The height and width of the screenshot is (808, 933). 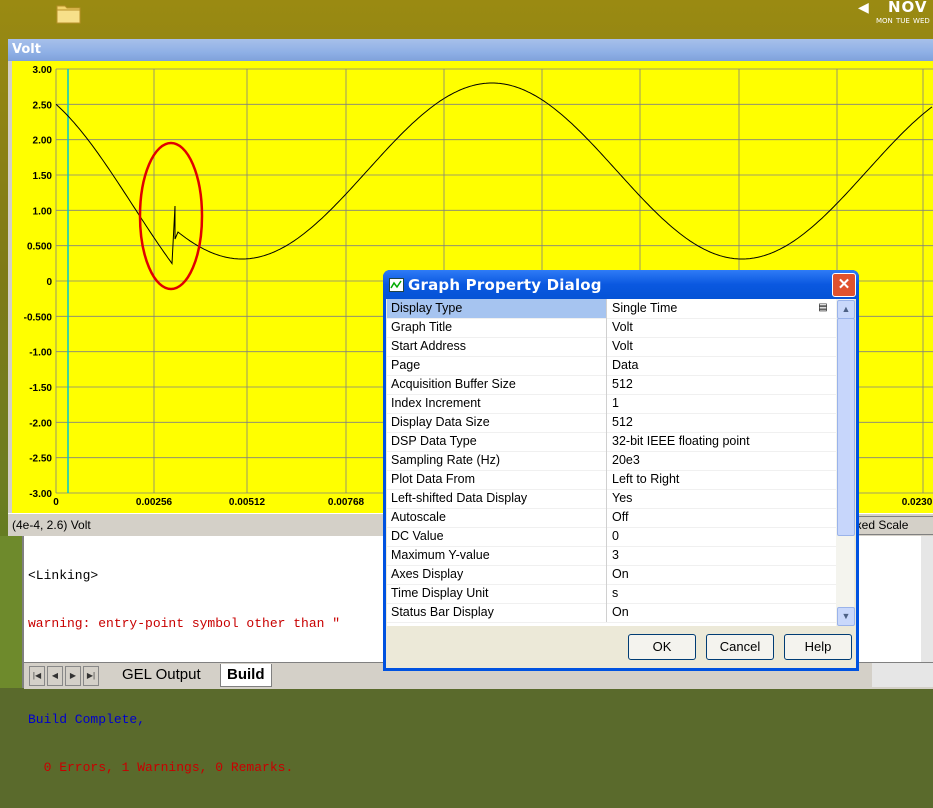 What do you see at coordinates (406, 365) in the screenshot?
I see `property-name: Page` at bounding box center [406, 365].